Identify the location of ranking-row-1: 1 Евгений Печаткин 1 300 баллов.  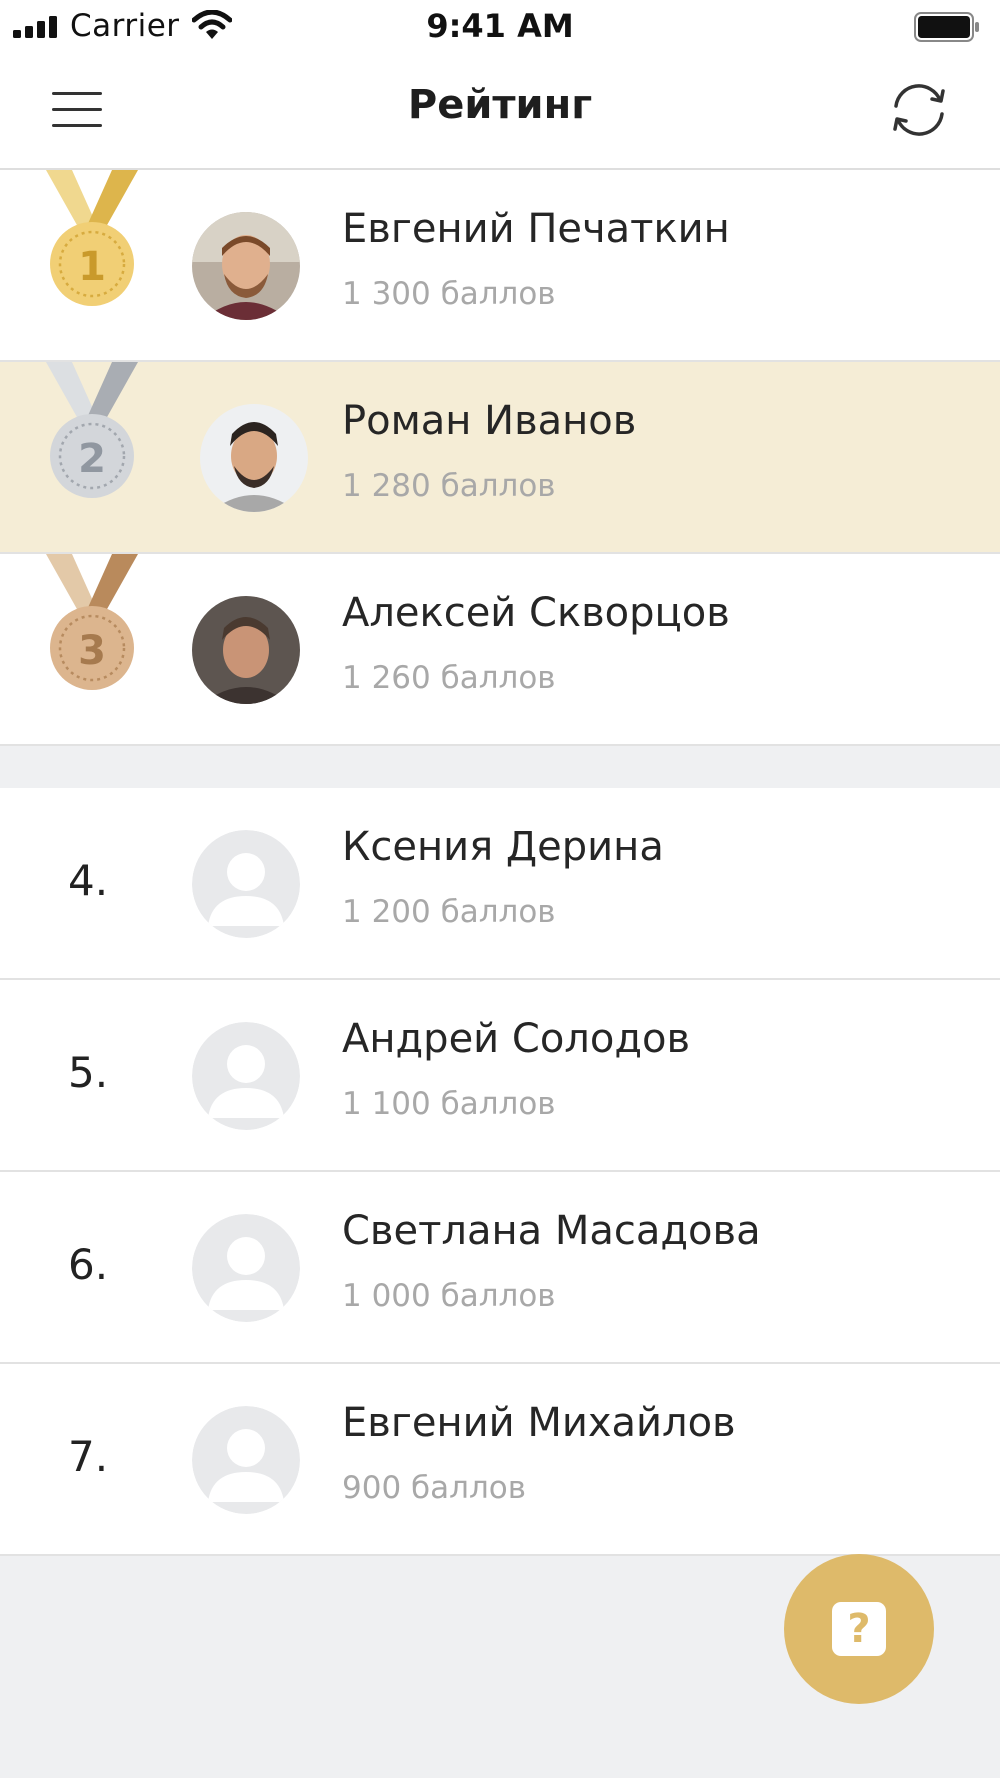
(500, 266).